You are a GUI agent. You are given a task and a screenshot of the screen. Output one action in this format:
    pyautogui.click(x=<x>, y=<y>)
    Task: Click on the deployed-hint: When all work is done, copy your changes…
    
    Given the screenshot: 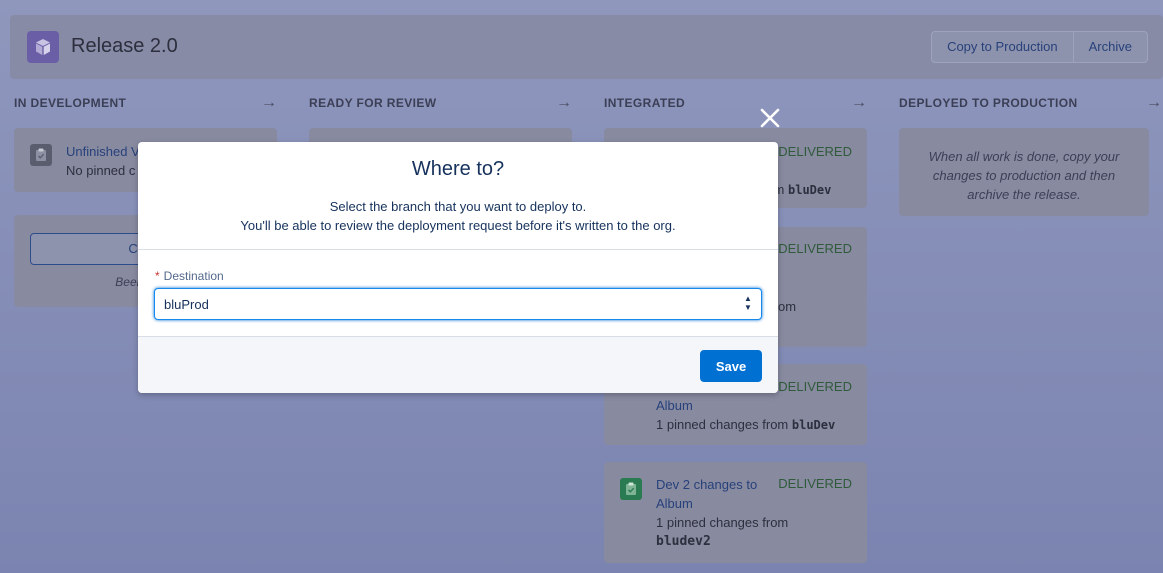 What is the action you would take?
    pyautogui.click(x=1024, y=175)
    